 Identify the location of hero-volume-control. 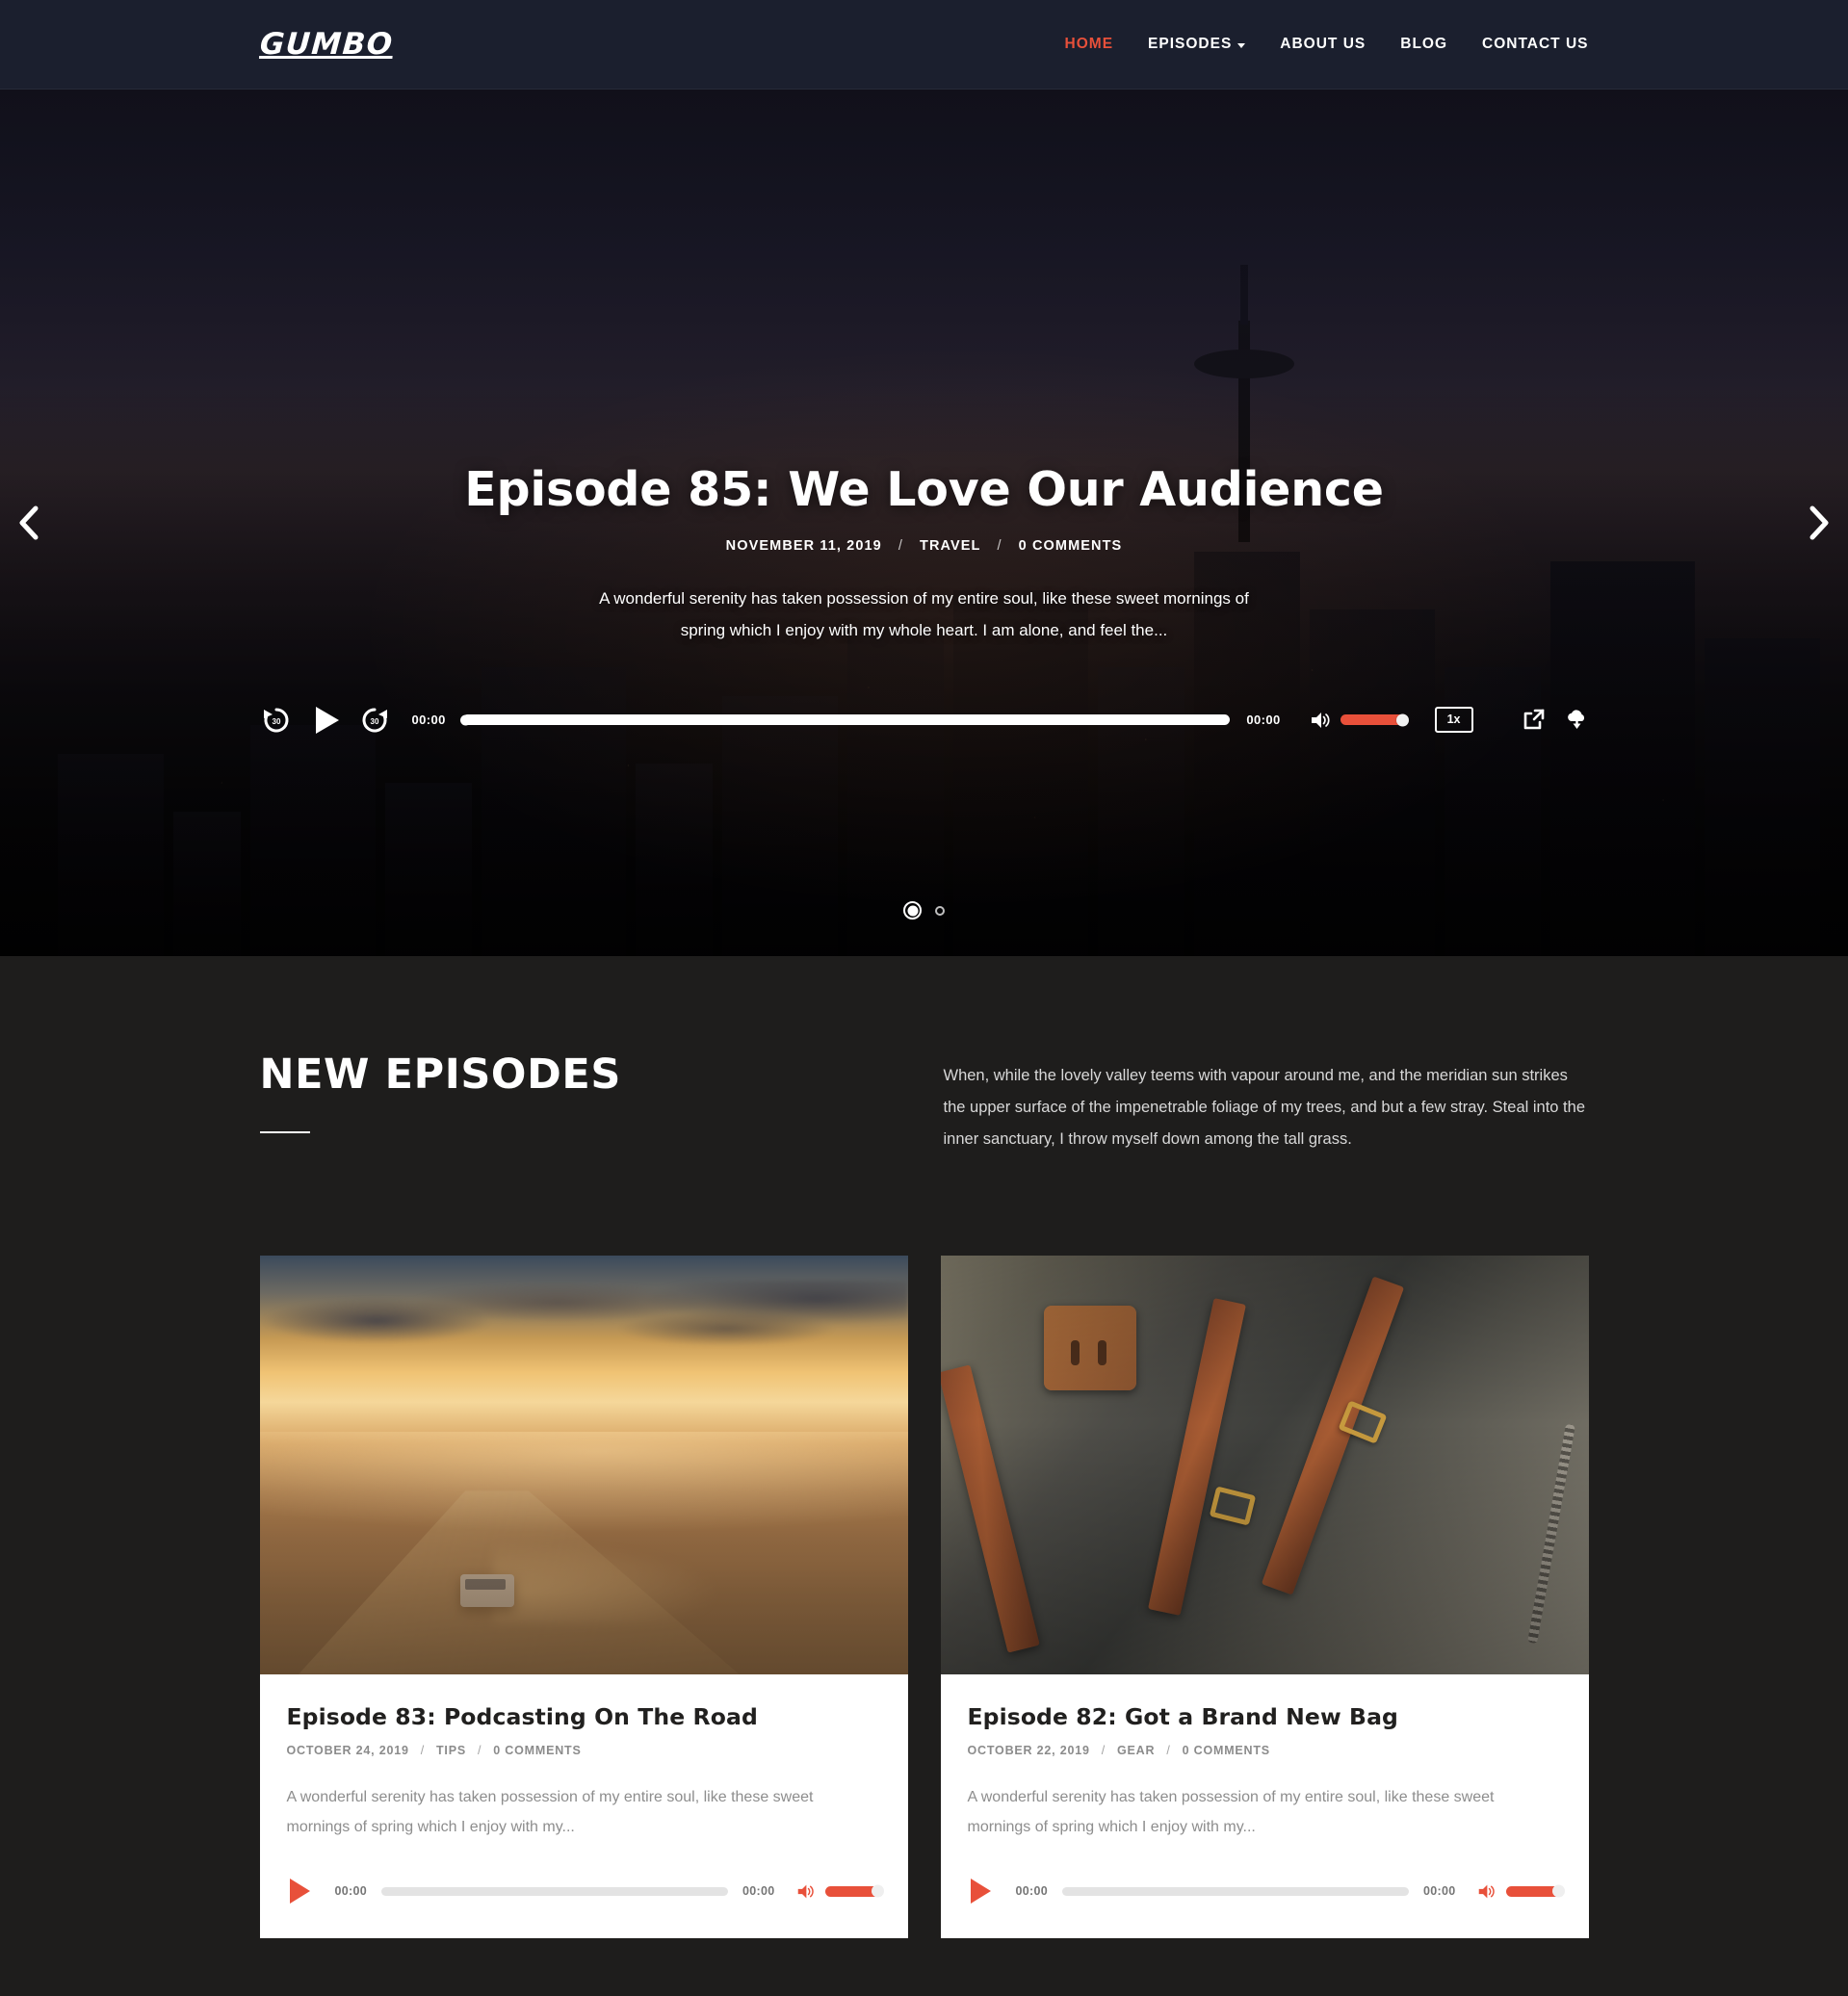
(1359, 721).